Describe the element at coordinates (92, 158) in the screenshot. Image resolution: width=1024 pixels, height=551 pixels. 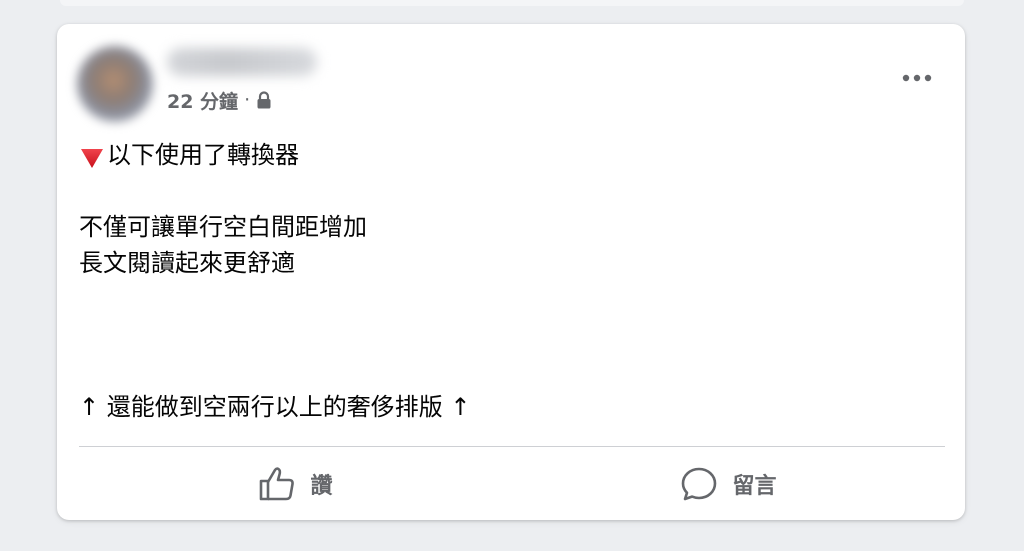
I see `red-triangle-down-icon` at that location.